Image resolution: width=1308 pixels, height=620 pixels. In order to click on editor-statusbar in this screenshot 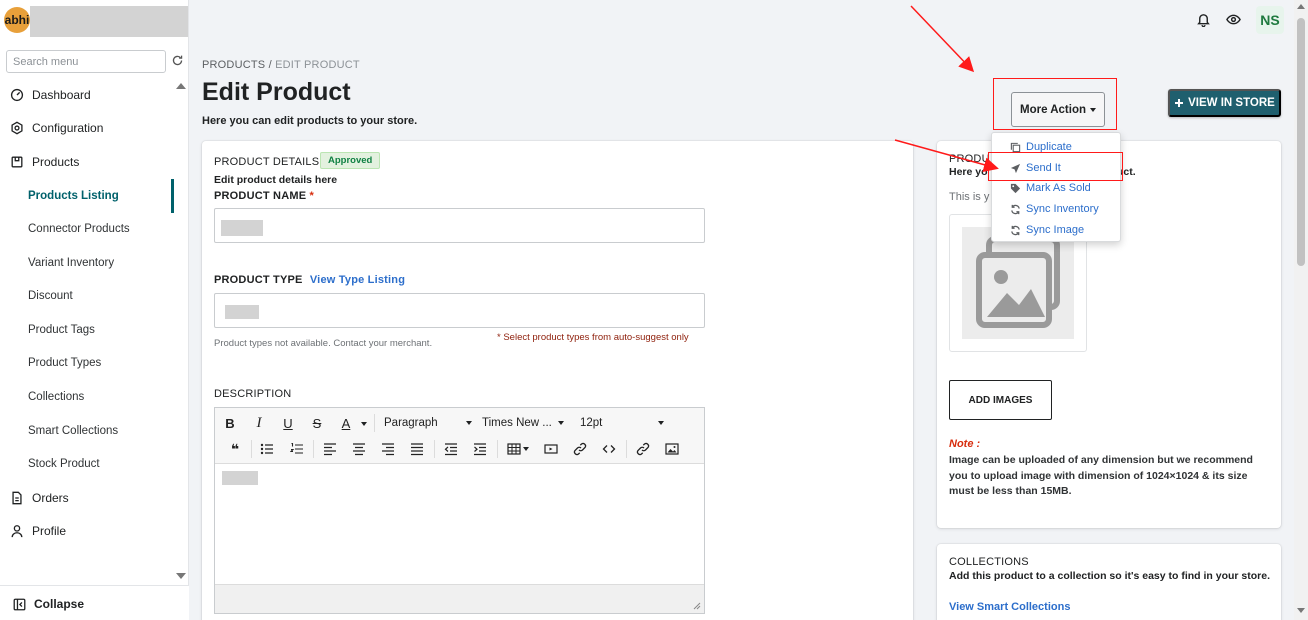, I will do `click(459, 598)`.